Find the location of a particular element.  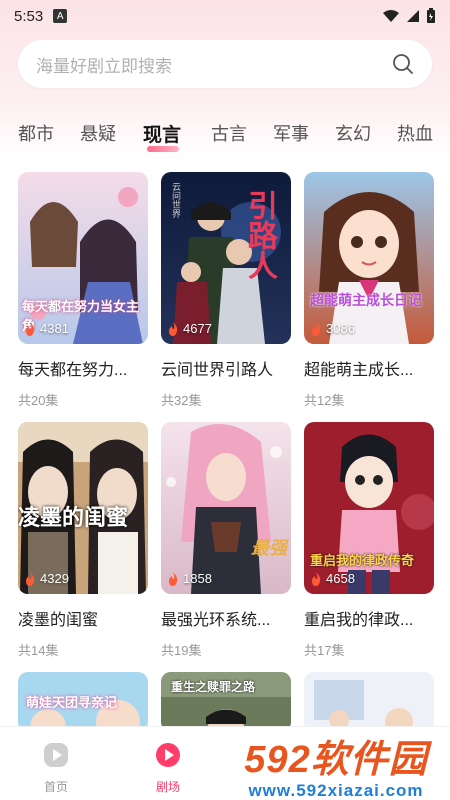

view-count: 4381 is located at coordinates (46, 328).